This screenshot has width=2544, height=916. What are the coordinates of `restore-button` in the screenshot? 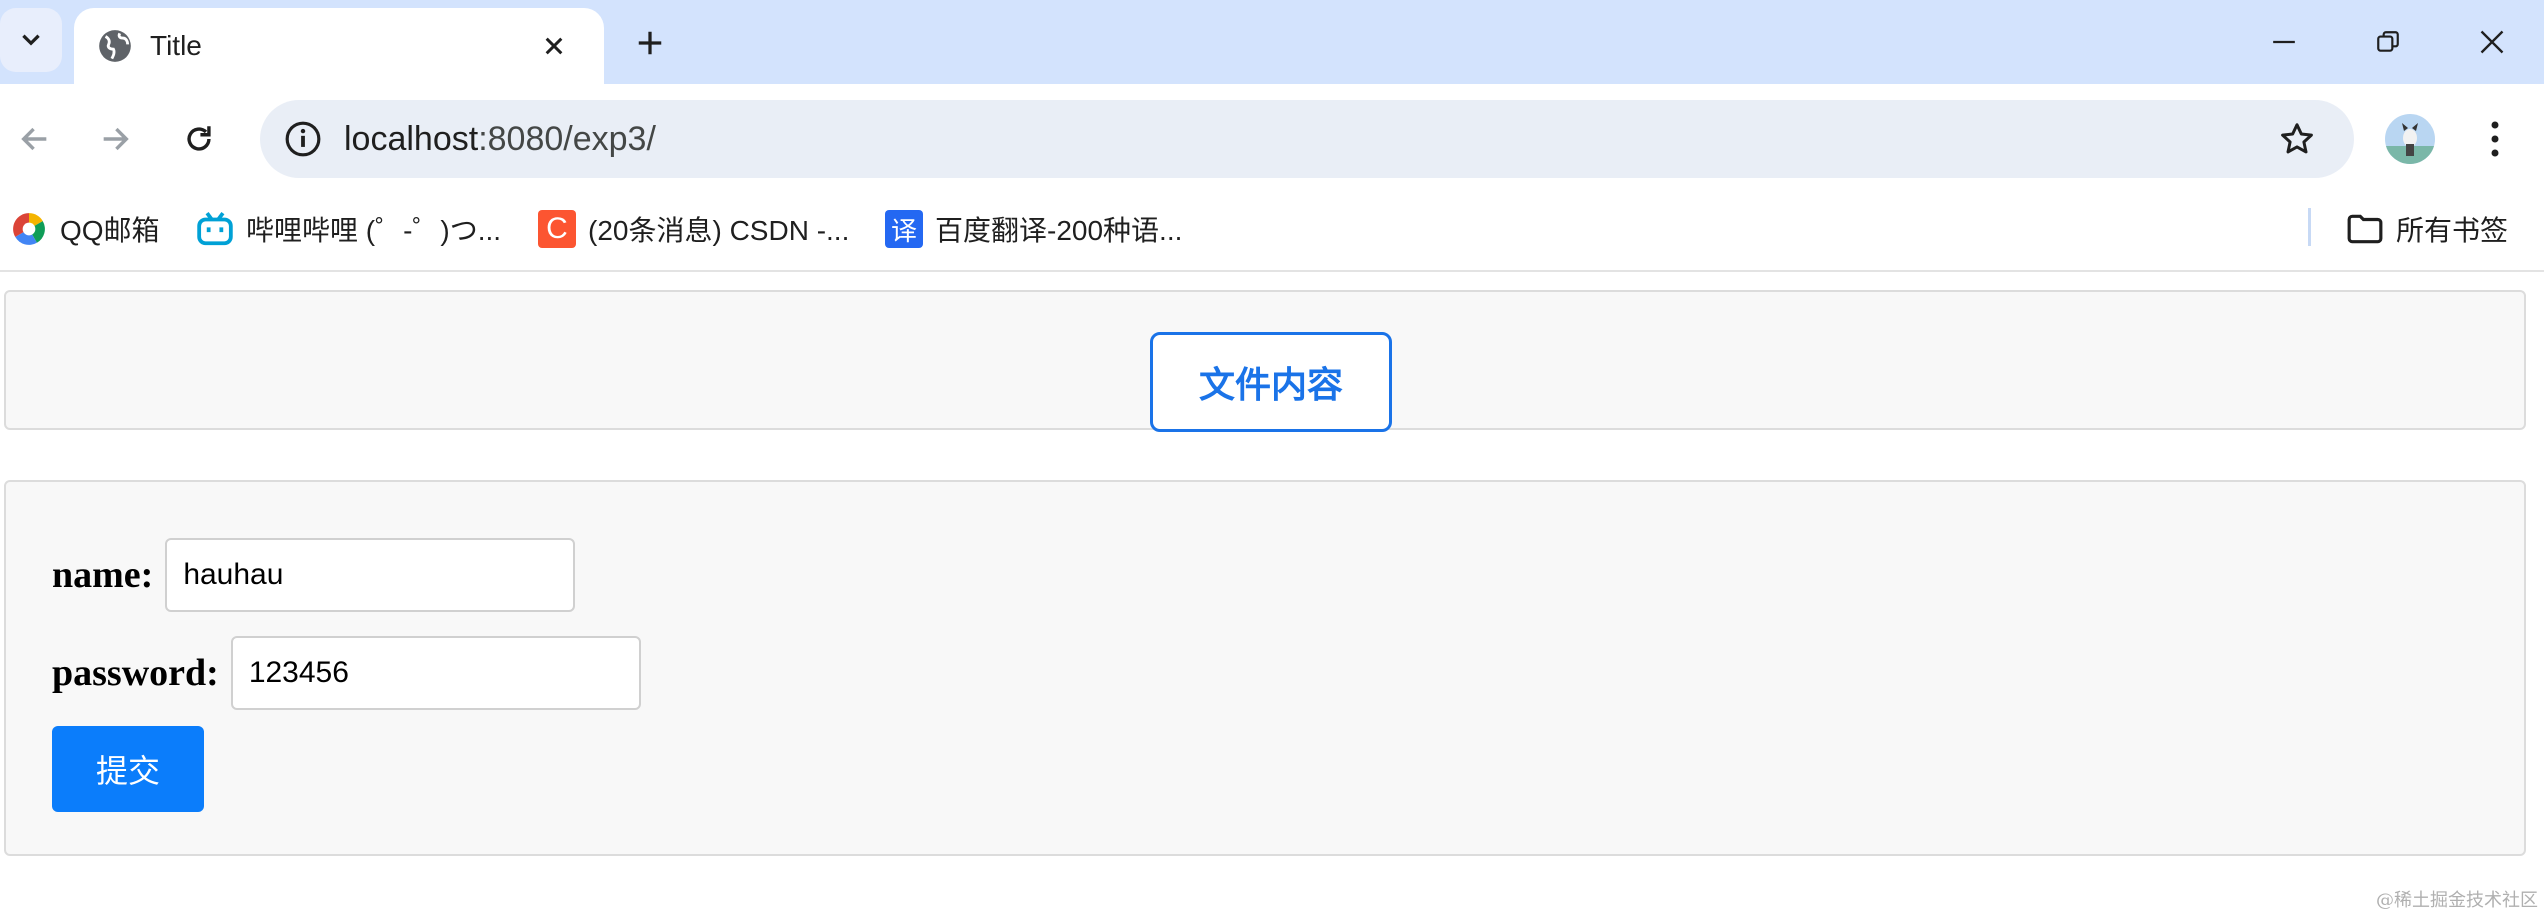 It's located at (2388, 42).